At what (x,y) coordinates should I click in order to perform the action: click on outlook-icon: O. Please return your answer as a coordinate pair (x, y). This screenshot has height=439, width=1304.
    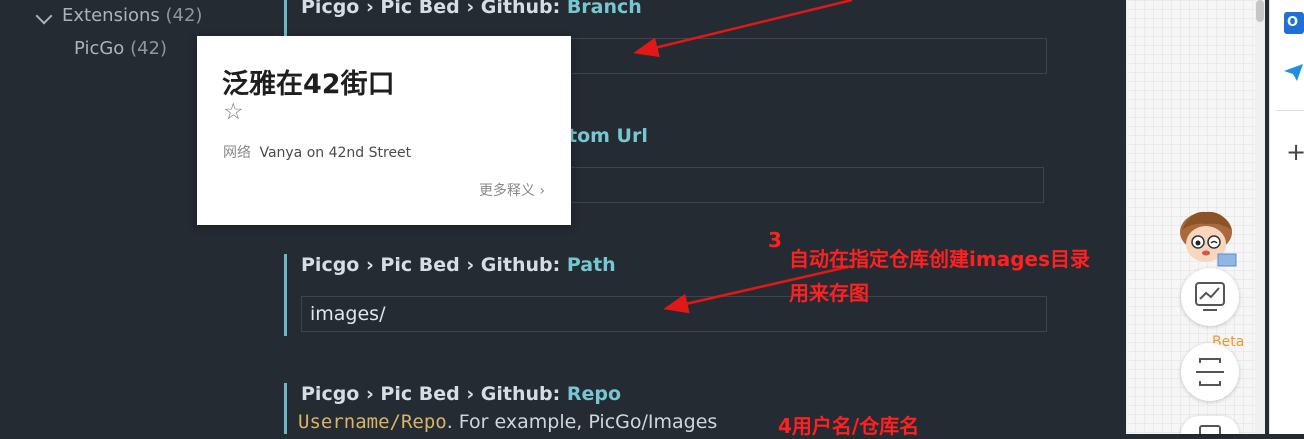
    Looking at the image, I should click on (1294, 23).